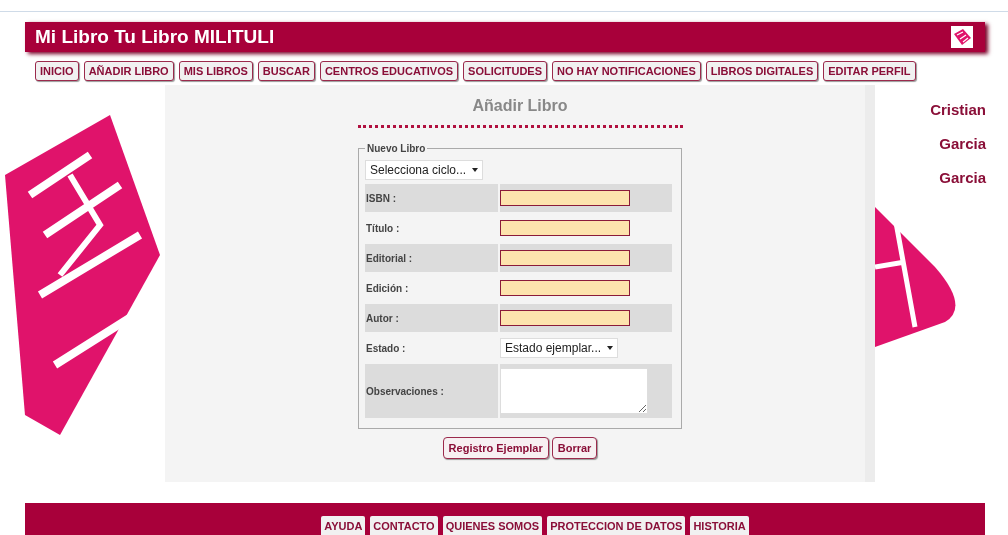  I want to click on nav-button: LIBROS DIGITALES, so click(762, 71).